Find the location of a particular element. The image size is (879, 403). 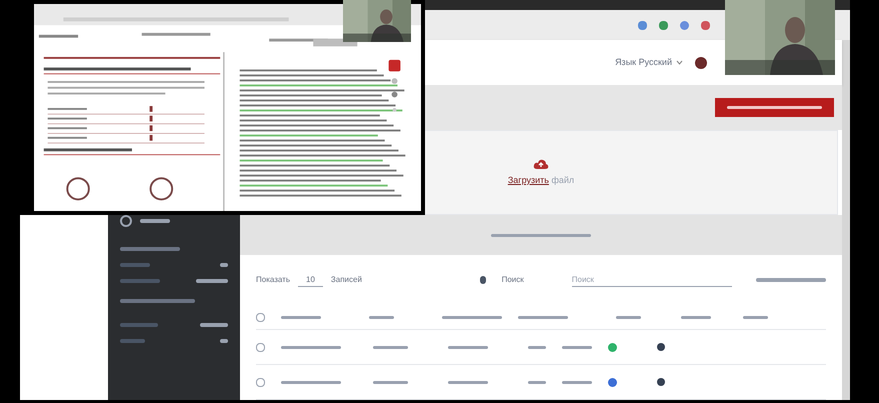

chevron-down-icon is located at coordinates (679, 62).